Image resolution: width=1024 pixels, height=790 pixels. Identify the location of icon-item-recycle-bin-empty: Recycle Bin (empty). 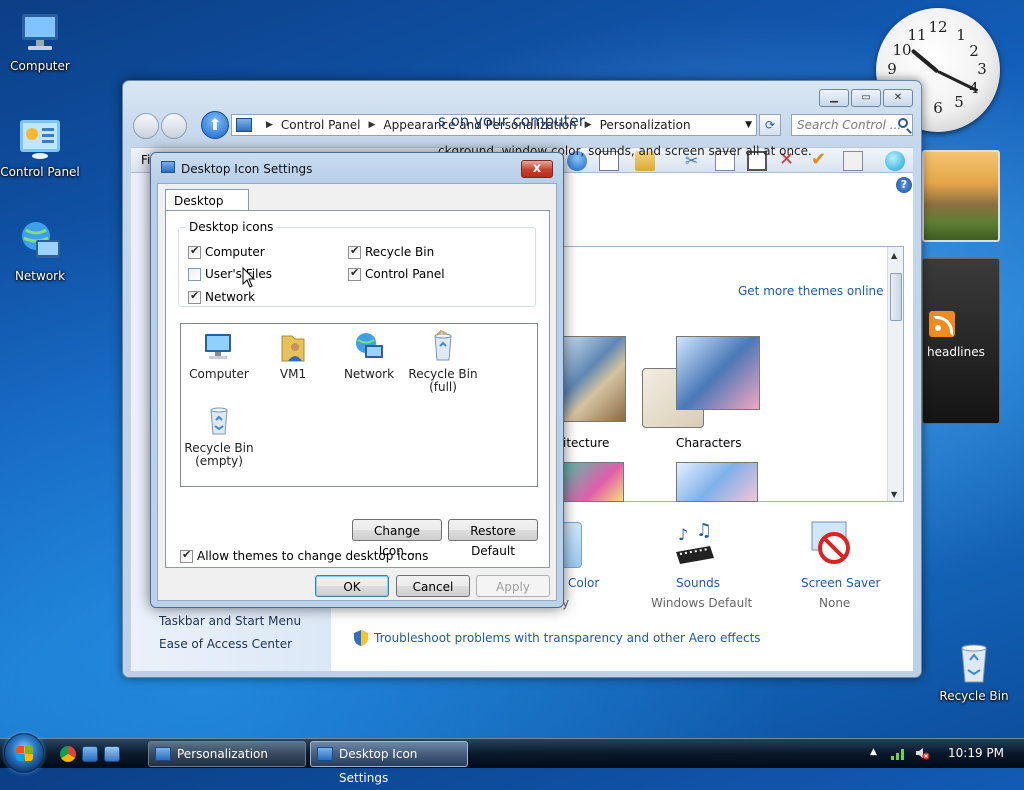
(219, 436).